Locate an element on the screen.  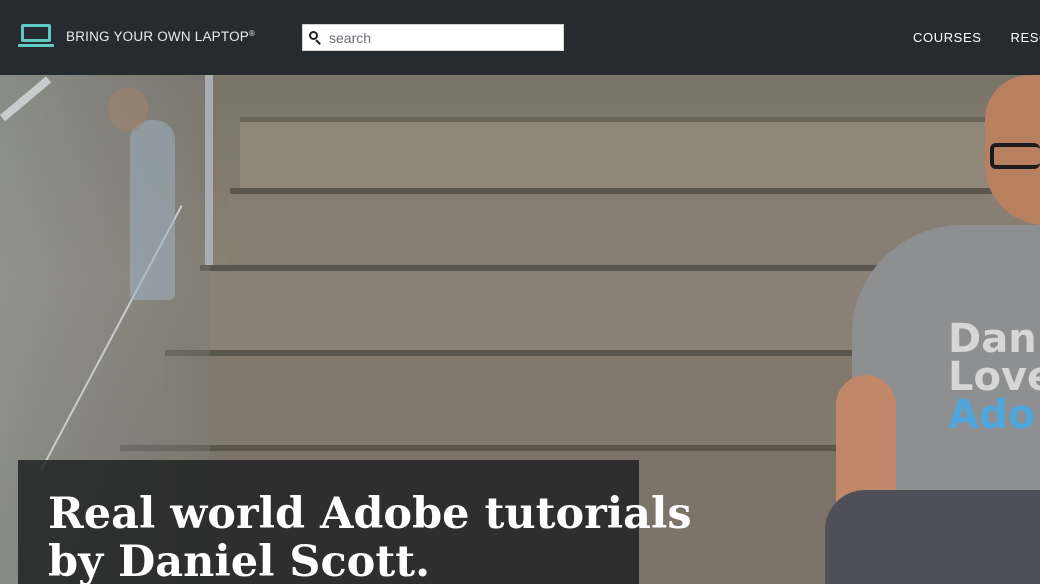
shirt-print: Dan Love Ado is located at coordinates (994, 377).